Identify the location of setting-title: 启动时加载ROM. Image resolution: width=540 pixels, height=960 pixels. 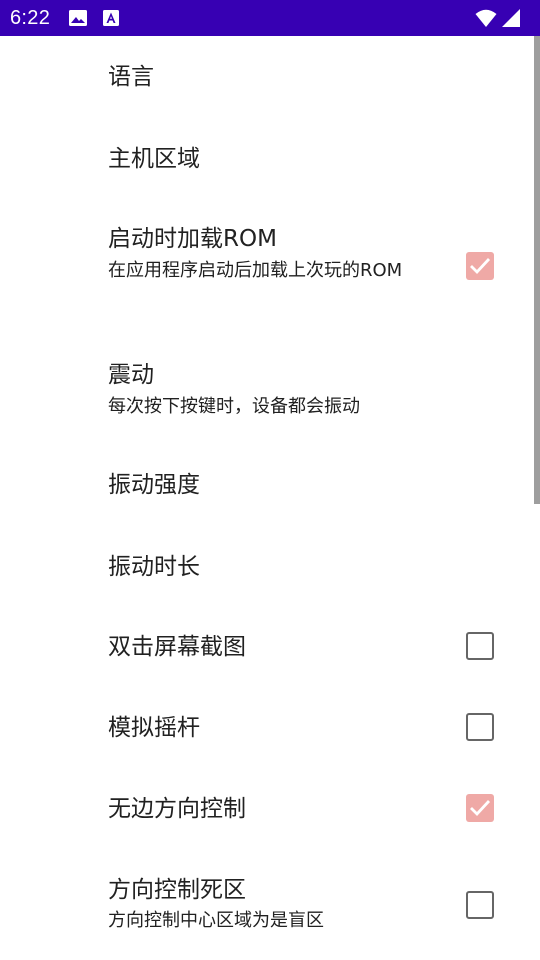
(192, 239).